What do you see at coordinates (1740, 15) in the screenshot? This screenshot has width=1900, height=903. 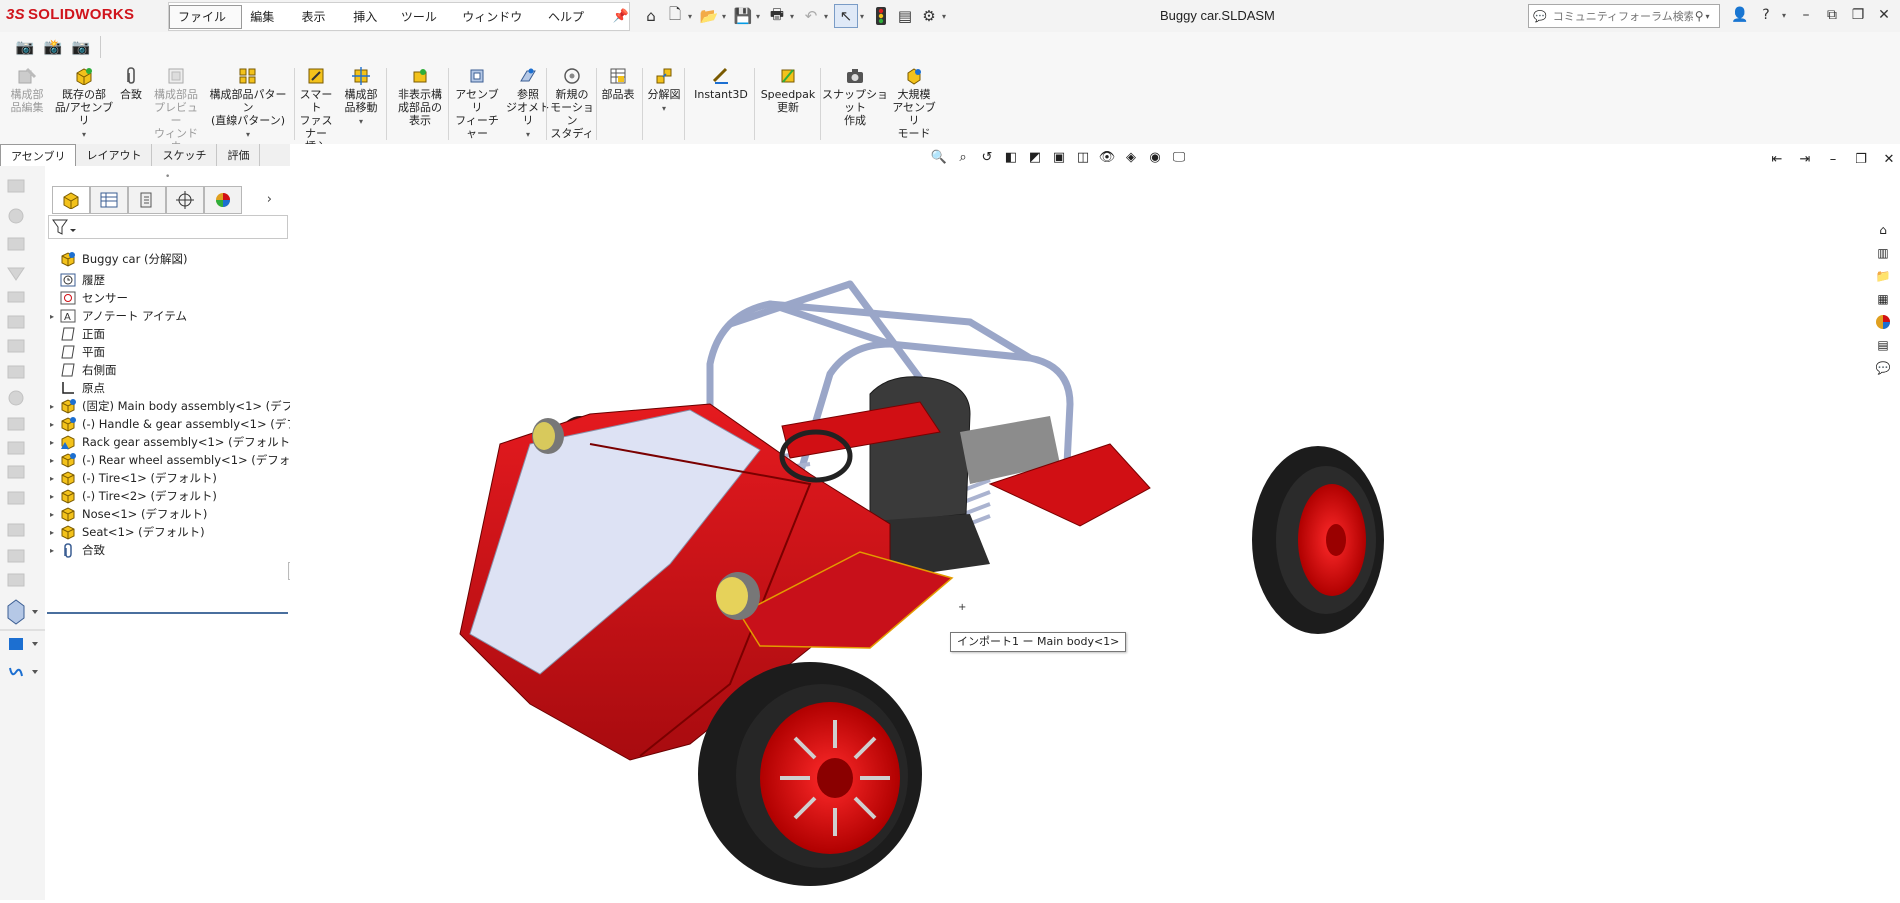 I see `user-icon: 👤` at bounding box center [1740, 15].